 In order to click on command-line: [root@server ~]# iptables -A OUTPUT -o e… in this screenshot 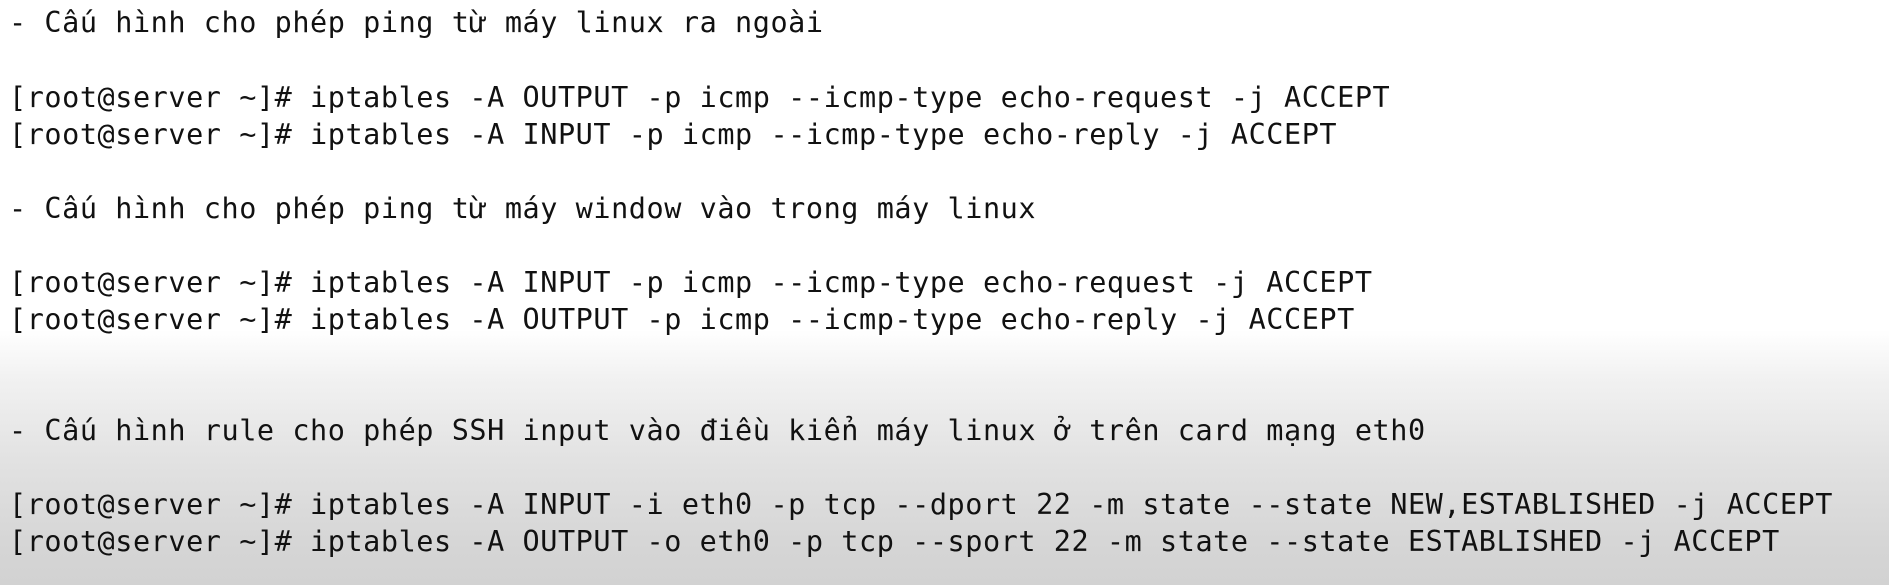, I will do `click(894, 541)`.